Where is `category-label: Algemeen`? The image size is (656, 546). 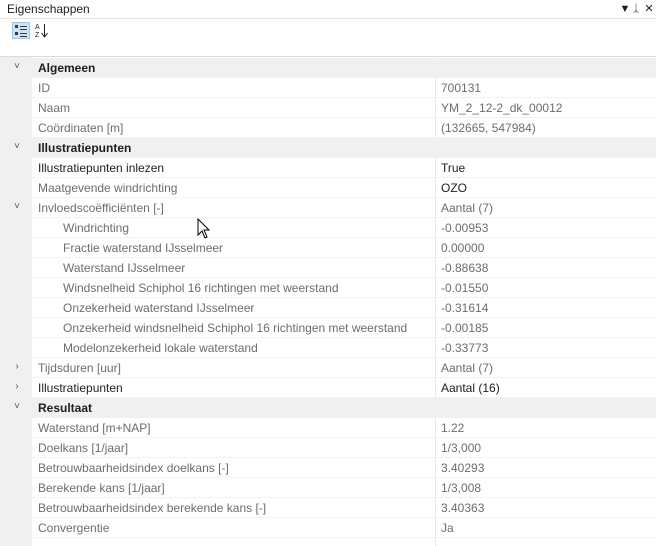
category-label: Algemeen is located at coordinates (67, 68).